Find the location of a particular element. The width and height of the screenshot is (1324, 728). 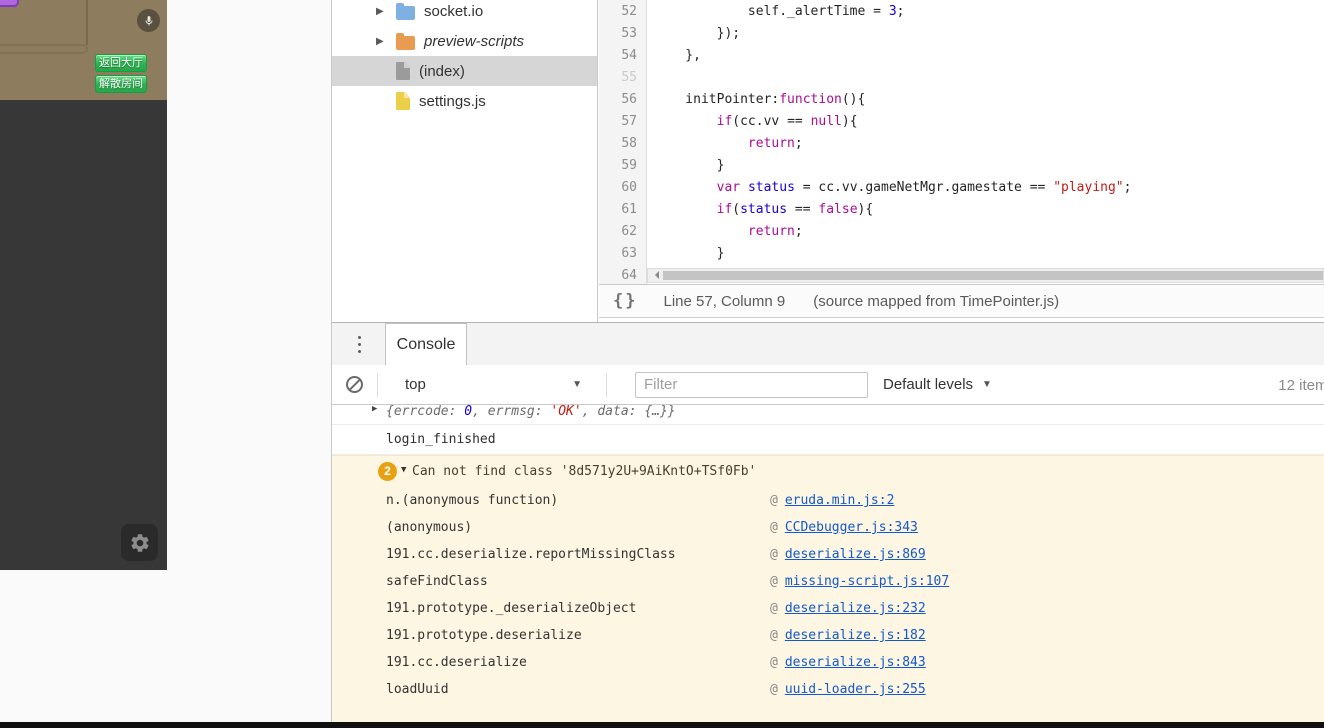

code-line-64: 64 is located at coordinates (961, 274).